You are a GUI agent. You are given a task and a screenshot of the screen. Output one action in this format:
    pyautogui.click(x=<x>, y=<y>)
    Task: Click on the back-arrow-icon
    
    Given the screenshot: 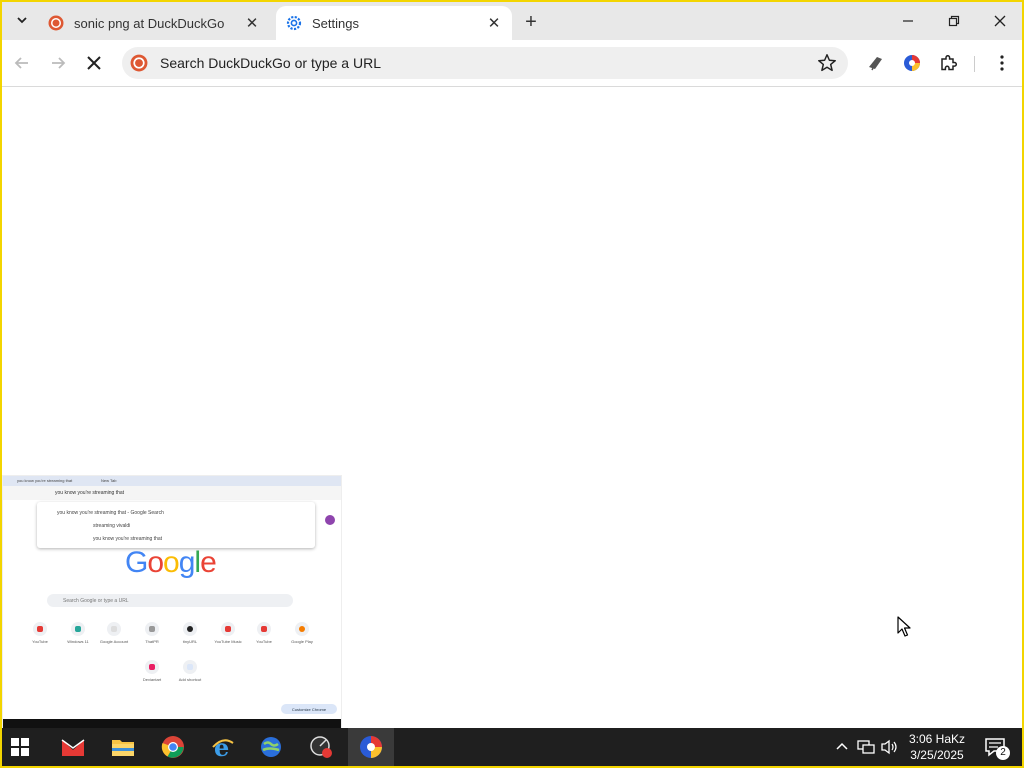 What is the action you would take?
    pyautogui.click(x=21, y=63)
    